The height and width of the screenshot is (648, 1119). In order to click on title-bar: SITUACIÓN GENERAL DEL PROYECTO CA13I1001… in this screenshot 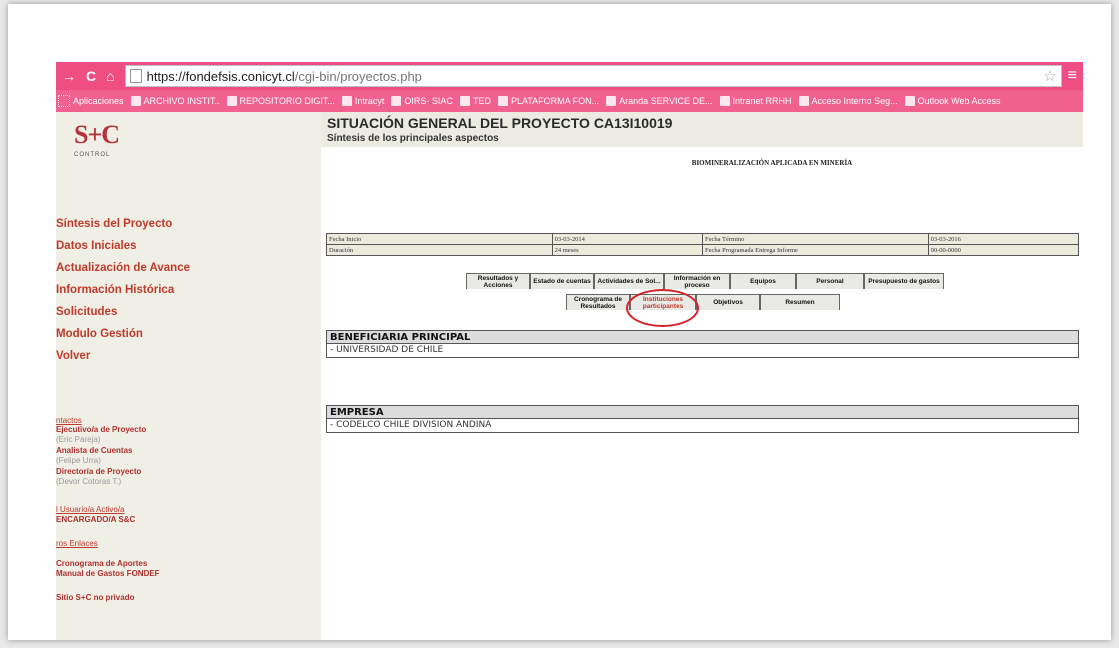, I will do `click(702, 129)`.